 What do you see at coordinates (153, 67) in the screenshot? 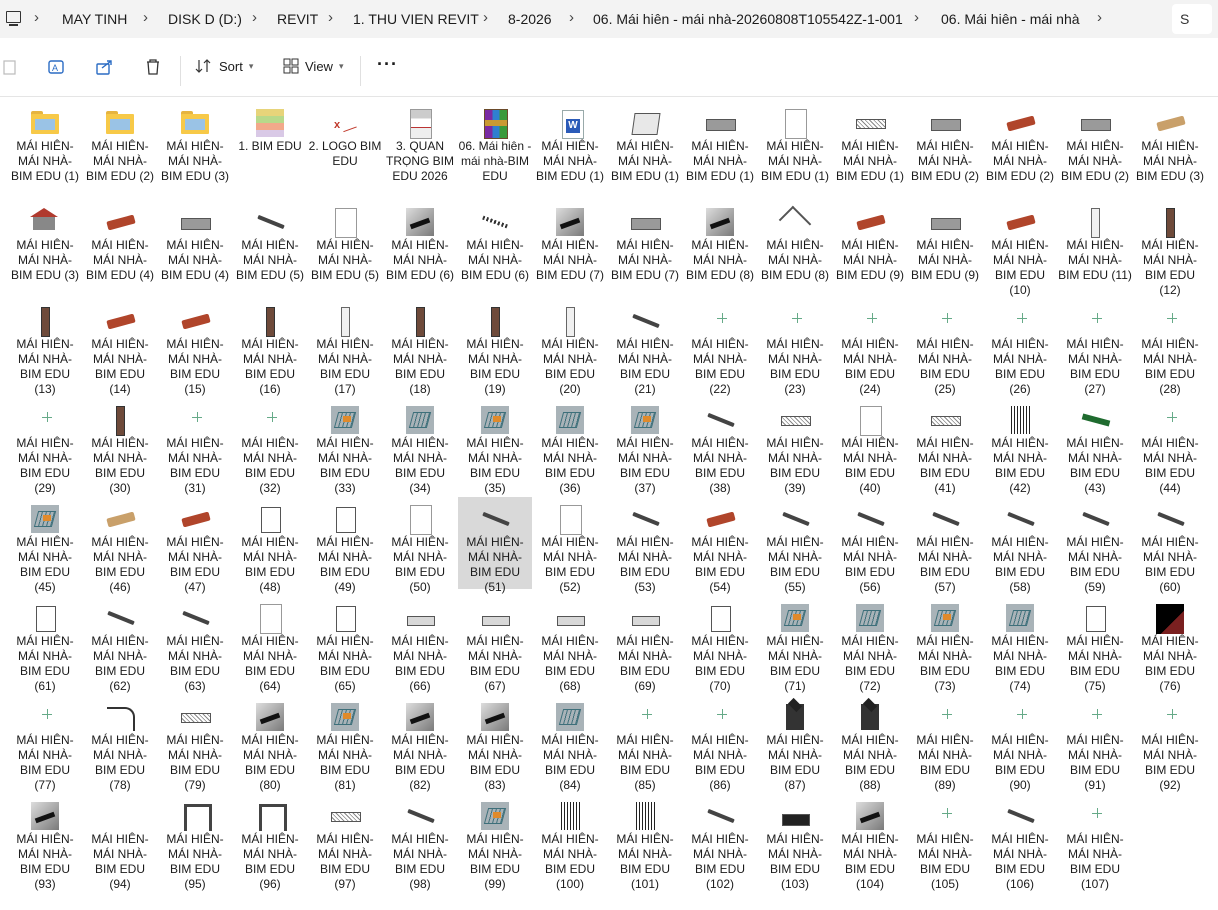
I see `delete-button` at bounding box center [153, 67].